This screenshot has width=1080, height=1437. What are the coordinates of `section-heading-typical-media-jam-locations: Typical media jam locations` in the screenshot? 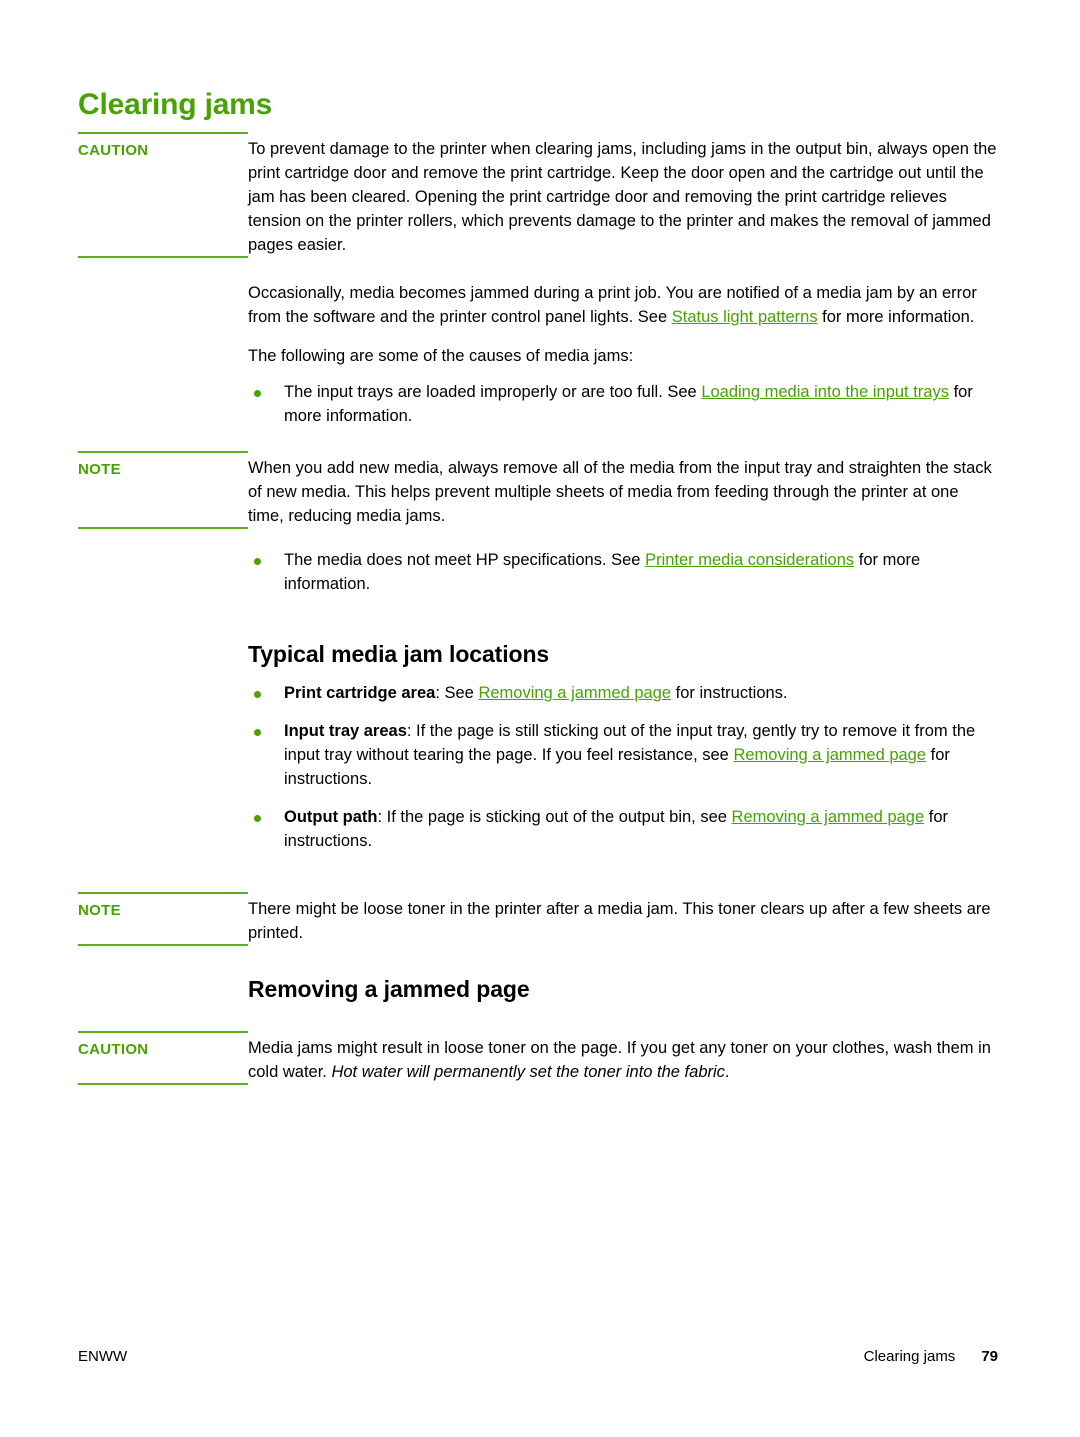 It's located at (399, 653).